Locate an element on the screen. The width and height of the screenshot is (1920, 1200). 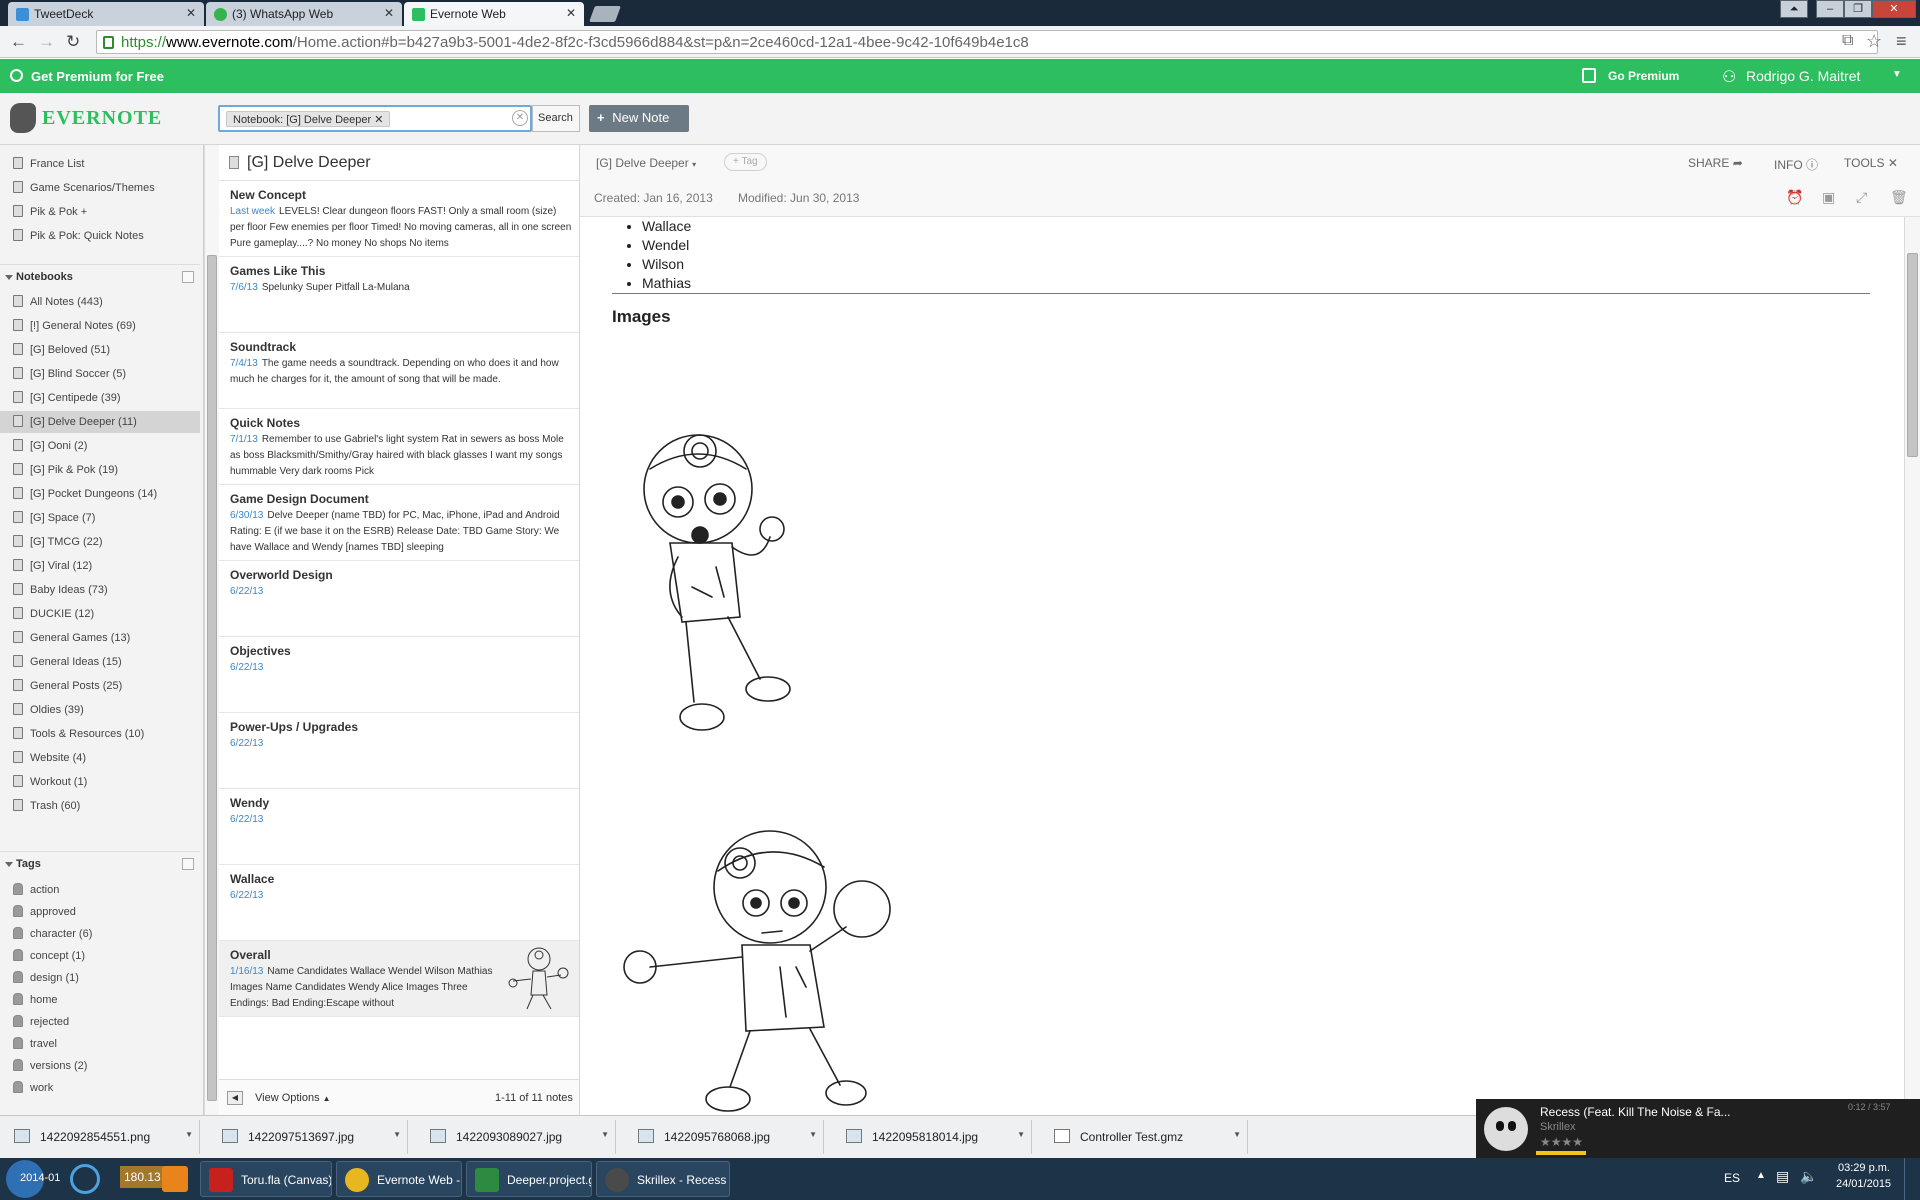
download-item: 1422092854551.png ▼ is located at coordinates (100, 1137).